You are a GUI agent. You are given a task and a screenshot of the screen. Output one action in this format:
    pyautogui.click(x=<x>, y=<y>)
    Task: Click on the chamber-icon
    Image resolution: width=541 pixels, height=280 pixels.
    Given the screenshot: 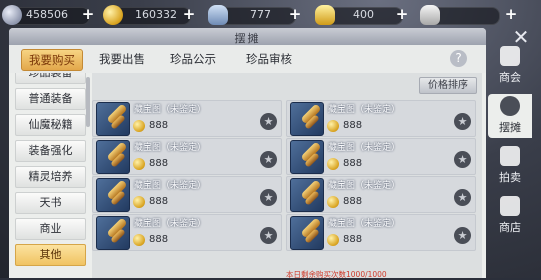 What is the action you would take?
    pyautogui.click(x=510, y=56)
    